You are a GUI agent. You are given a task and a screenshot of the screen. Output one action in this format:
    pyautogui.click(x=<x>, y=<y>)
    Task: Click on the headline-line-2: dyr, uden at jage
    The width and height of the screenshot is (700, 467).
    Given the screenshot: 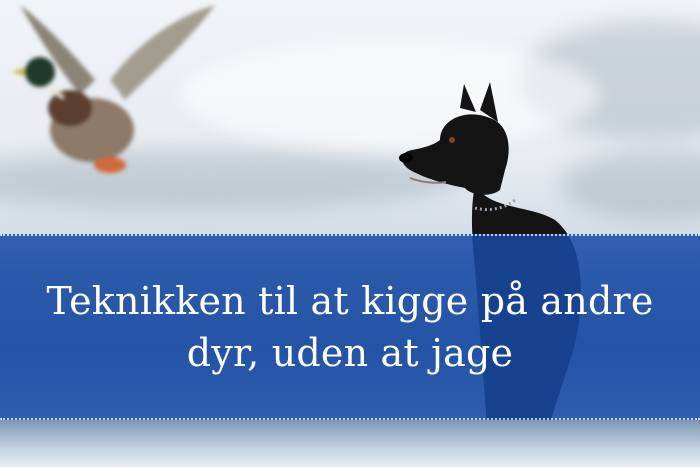 What is the action you would take?
    pyautogui.click(x=350, y=353)
    